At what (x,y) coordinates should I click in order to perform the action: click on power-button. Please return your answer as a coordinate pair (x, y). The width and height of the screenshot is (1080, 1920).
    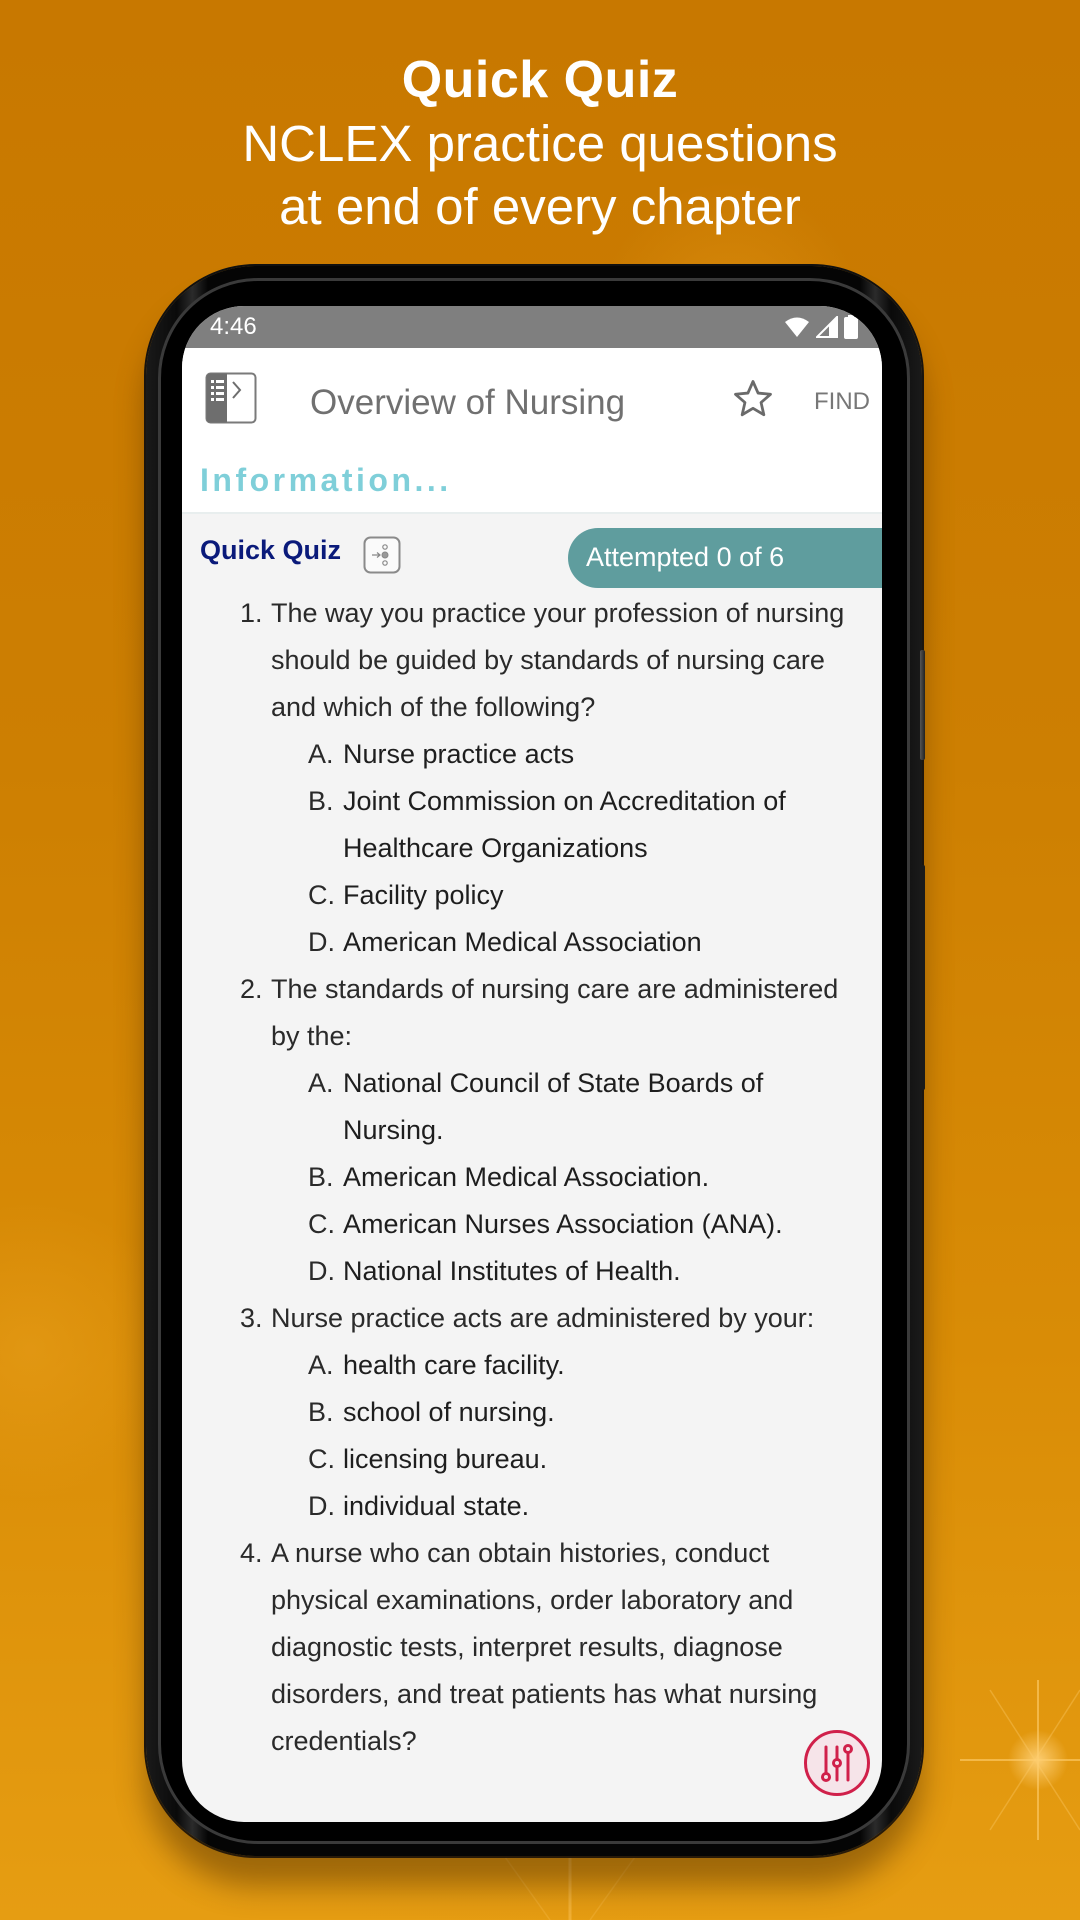
    Looking at the image, I should click on (922, 977).